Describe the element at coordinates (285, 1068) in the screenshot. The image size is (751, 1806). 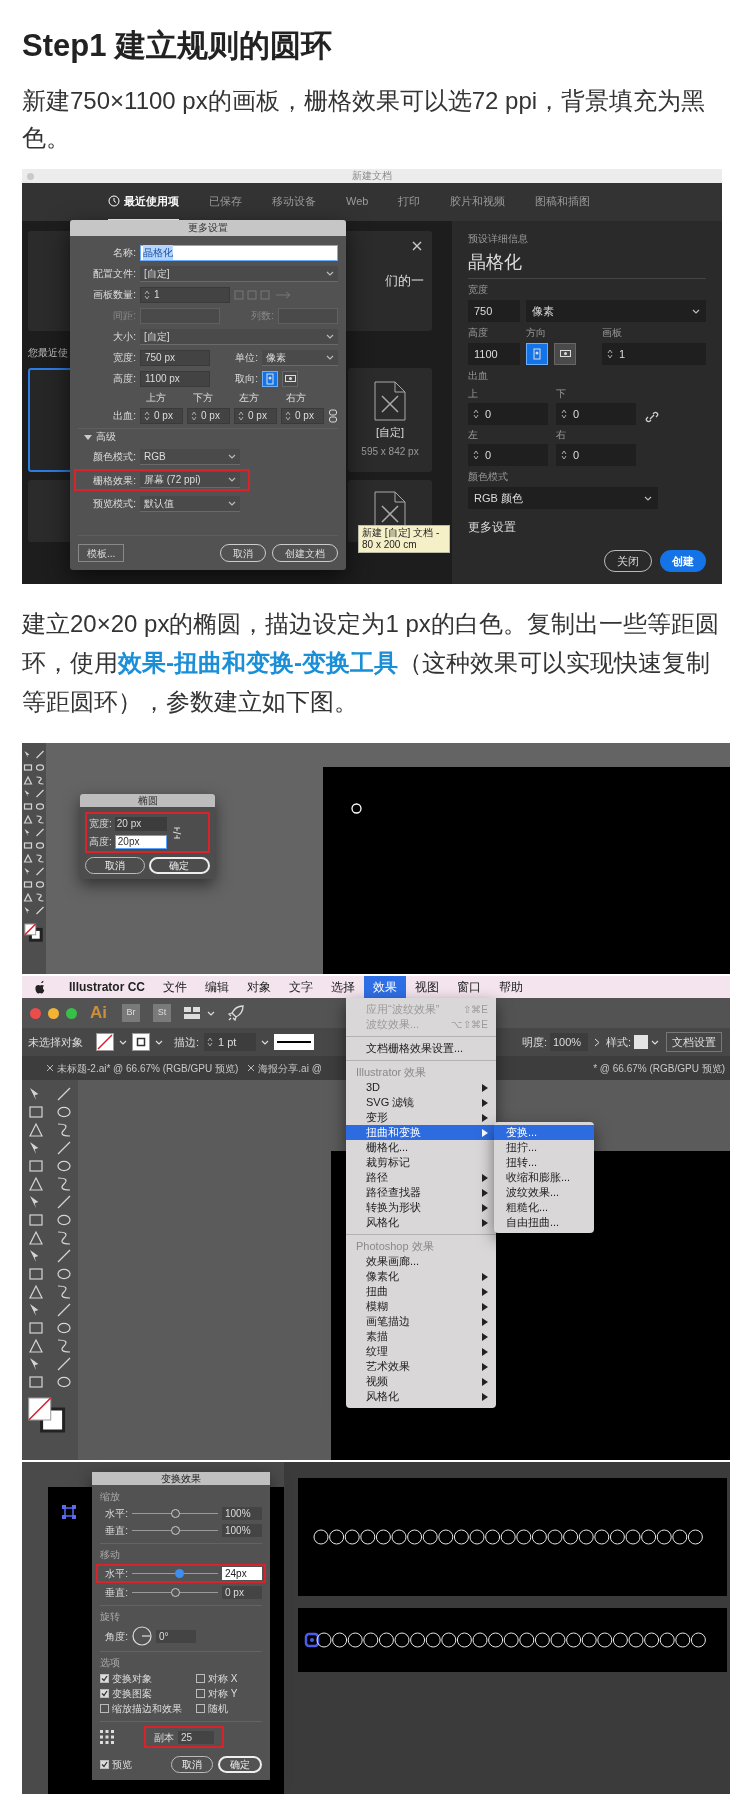
I see `document-tab: 海报分享.ai @` at that location.